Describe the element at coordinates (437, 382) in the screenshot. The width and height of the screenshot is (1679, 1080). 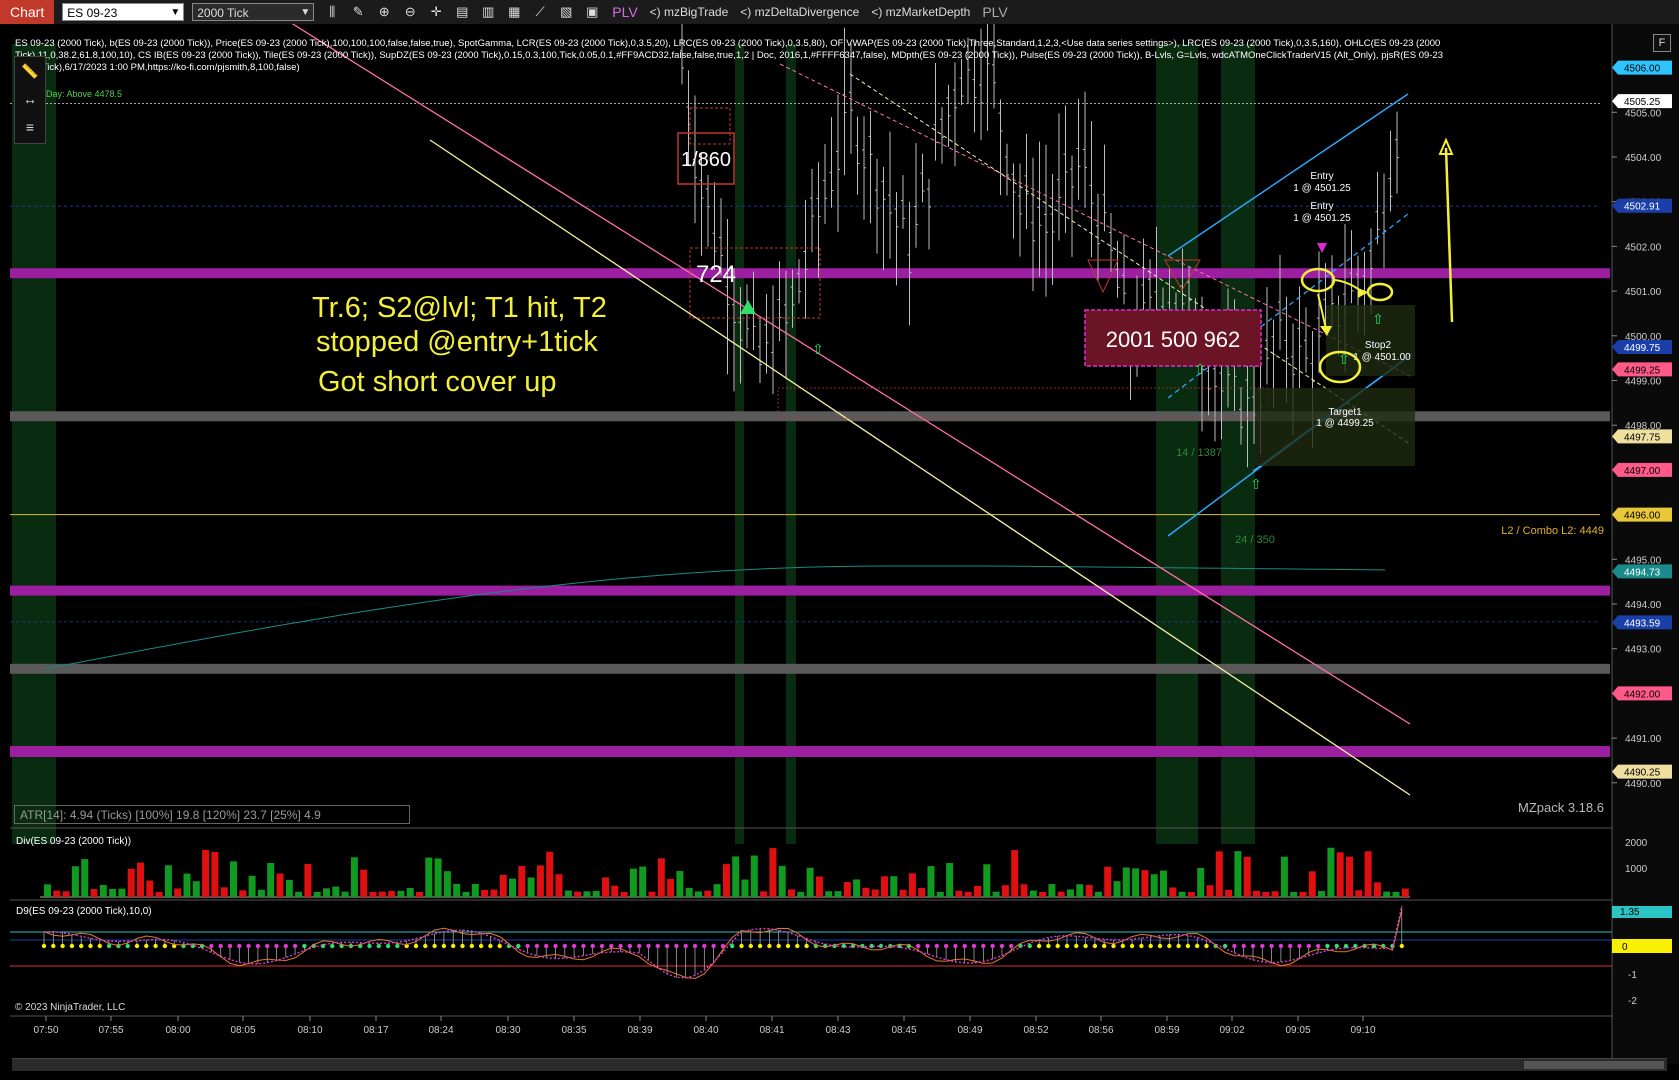
I see `annotation-line-3: Got short cover up` at that location.